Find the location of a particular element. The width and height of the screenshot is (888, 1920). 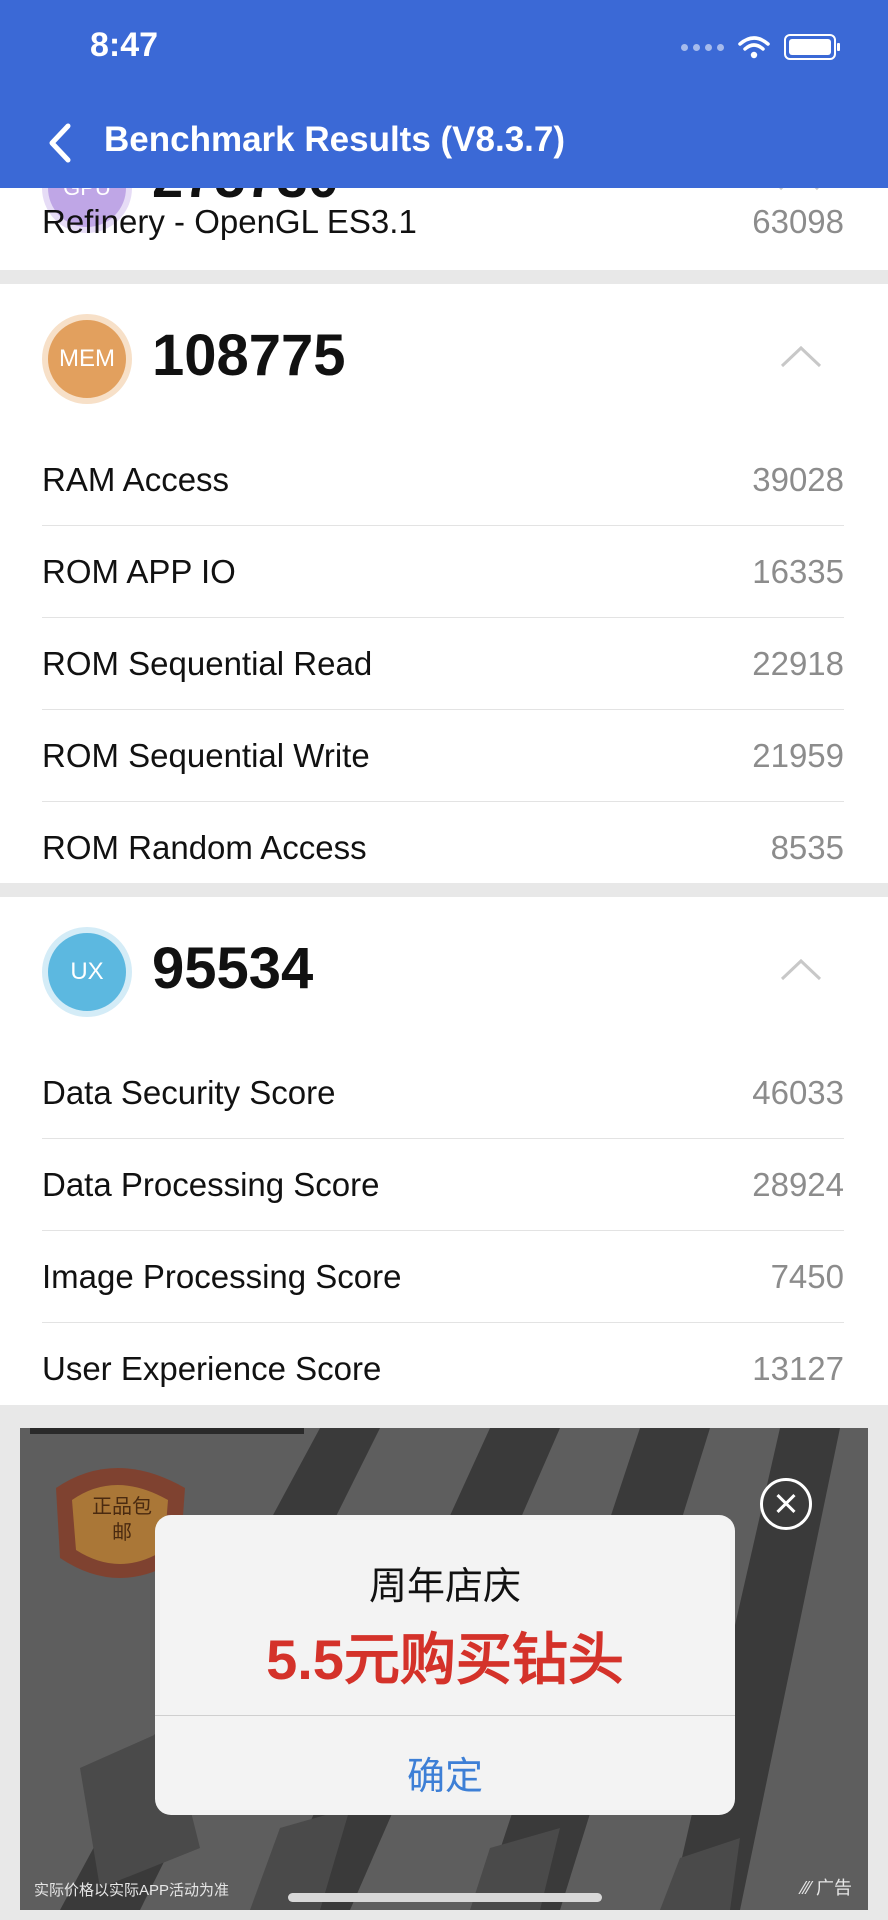

row-value: 8535 is located at coordinates (807, 847).